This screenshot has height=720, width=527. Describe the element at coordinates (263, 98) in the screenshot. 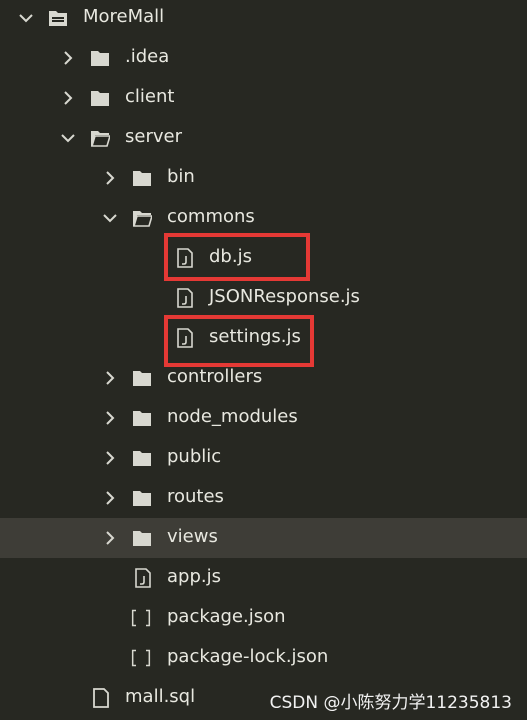

I see `tree-item-client: client` at that location.